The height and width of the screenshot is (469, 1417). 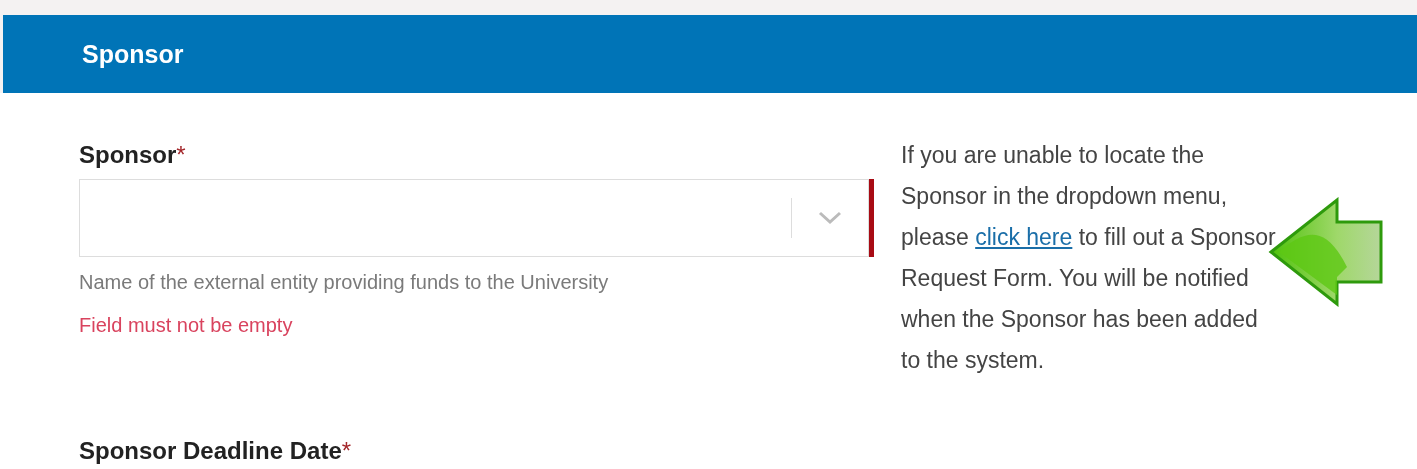 What do you see at coordinates (830, 218) in the screenshot?
I see `chevron-down-icon` at bounding box center [830, 218].